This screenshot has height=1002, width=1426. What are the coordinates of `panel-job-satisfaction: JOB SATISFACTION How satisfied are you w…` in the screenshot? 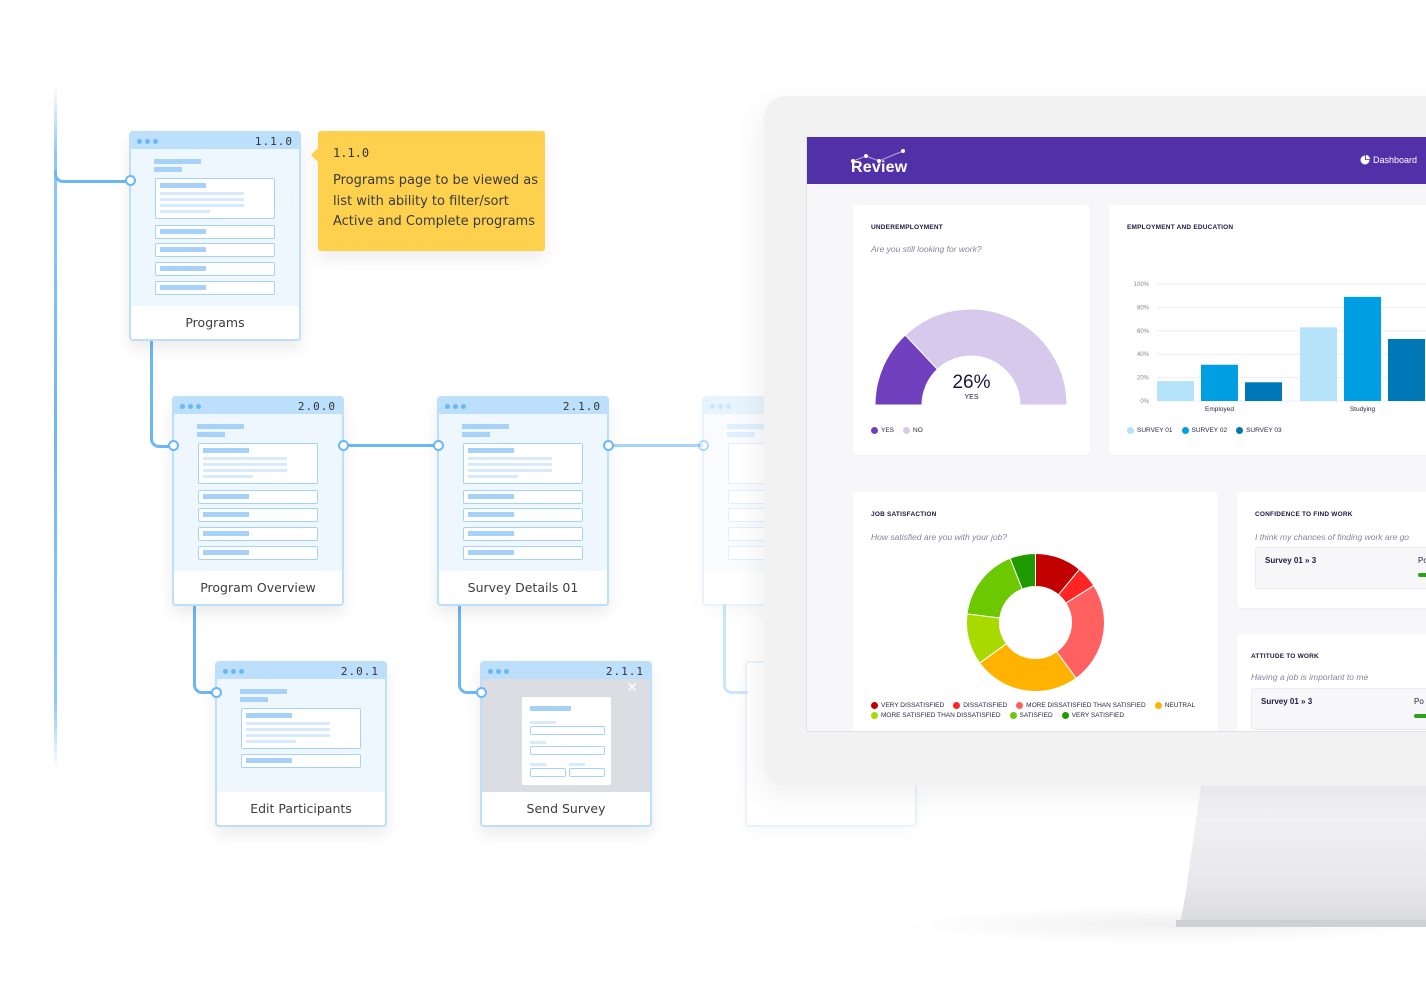 It's located at (1035, 611).